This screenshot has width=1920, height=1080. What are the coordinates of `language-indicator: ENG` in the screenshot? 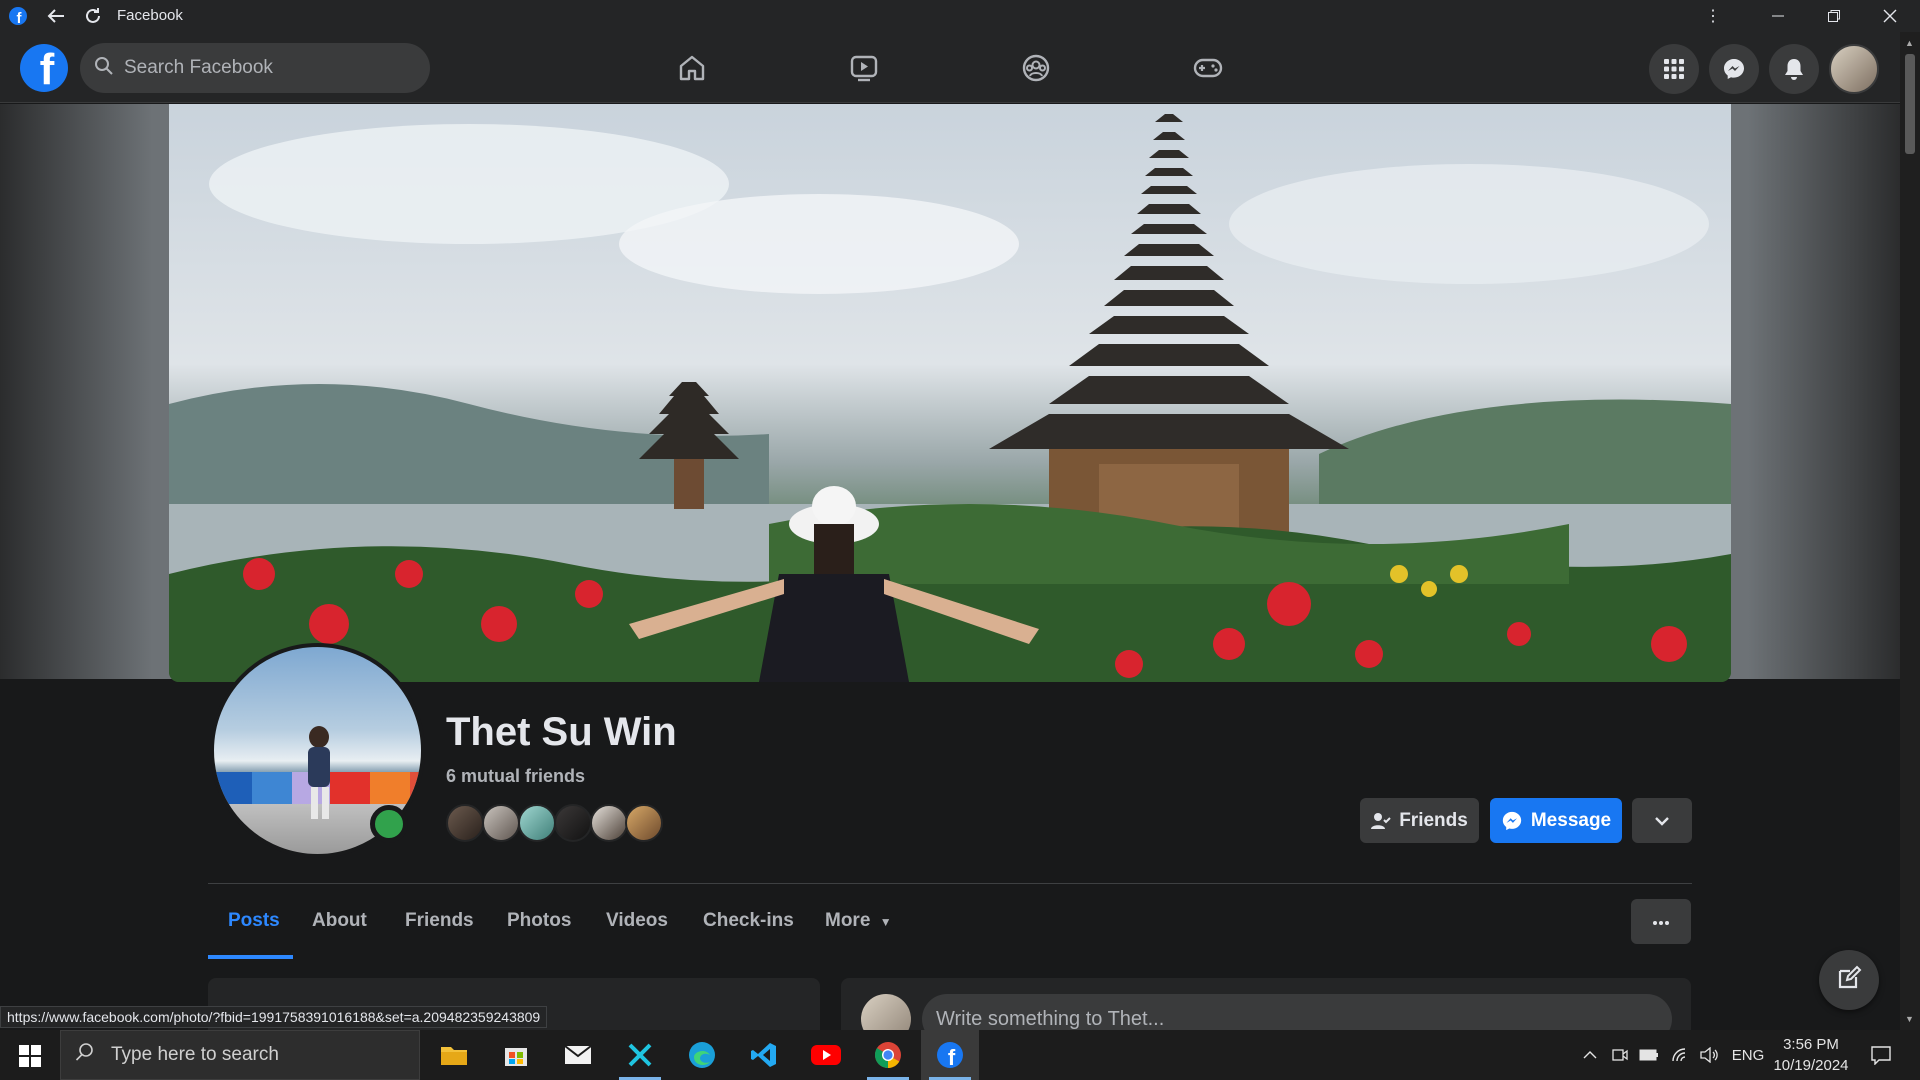 It's located at (1748, 1055).